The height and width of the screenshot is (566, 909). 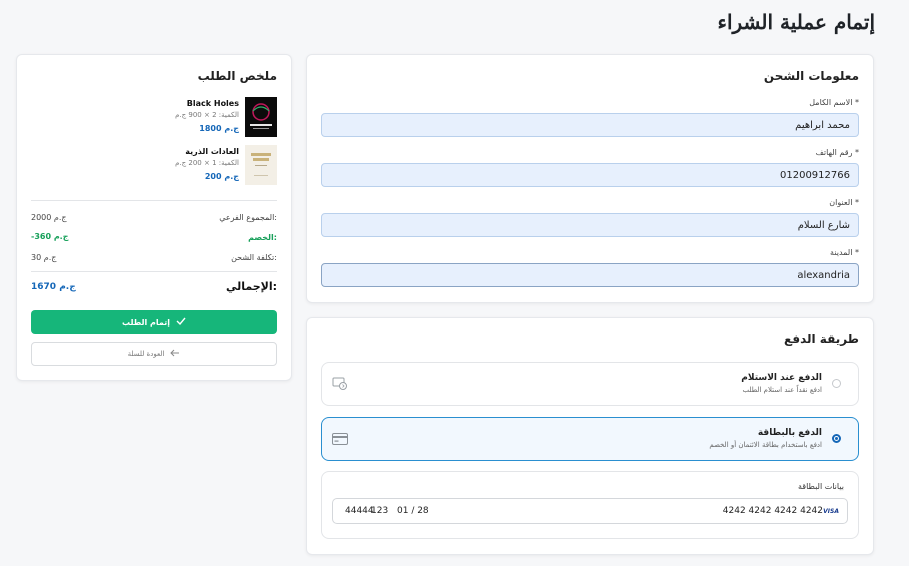 What do you see at coordinates (53, 287) in the screenshot?
I see `total-value: 1670 ج.م` at bounding box center [53, 287].